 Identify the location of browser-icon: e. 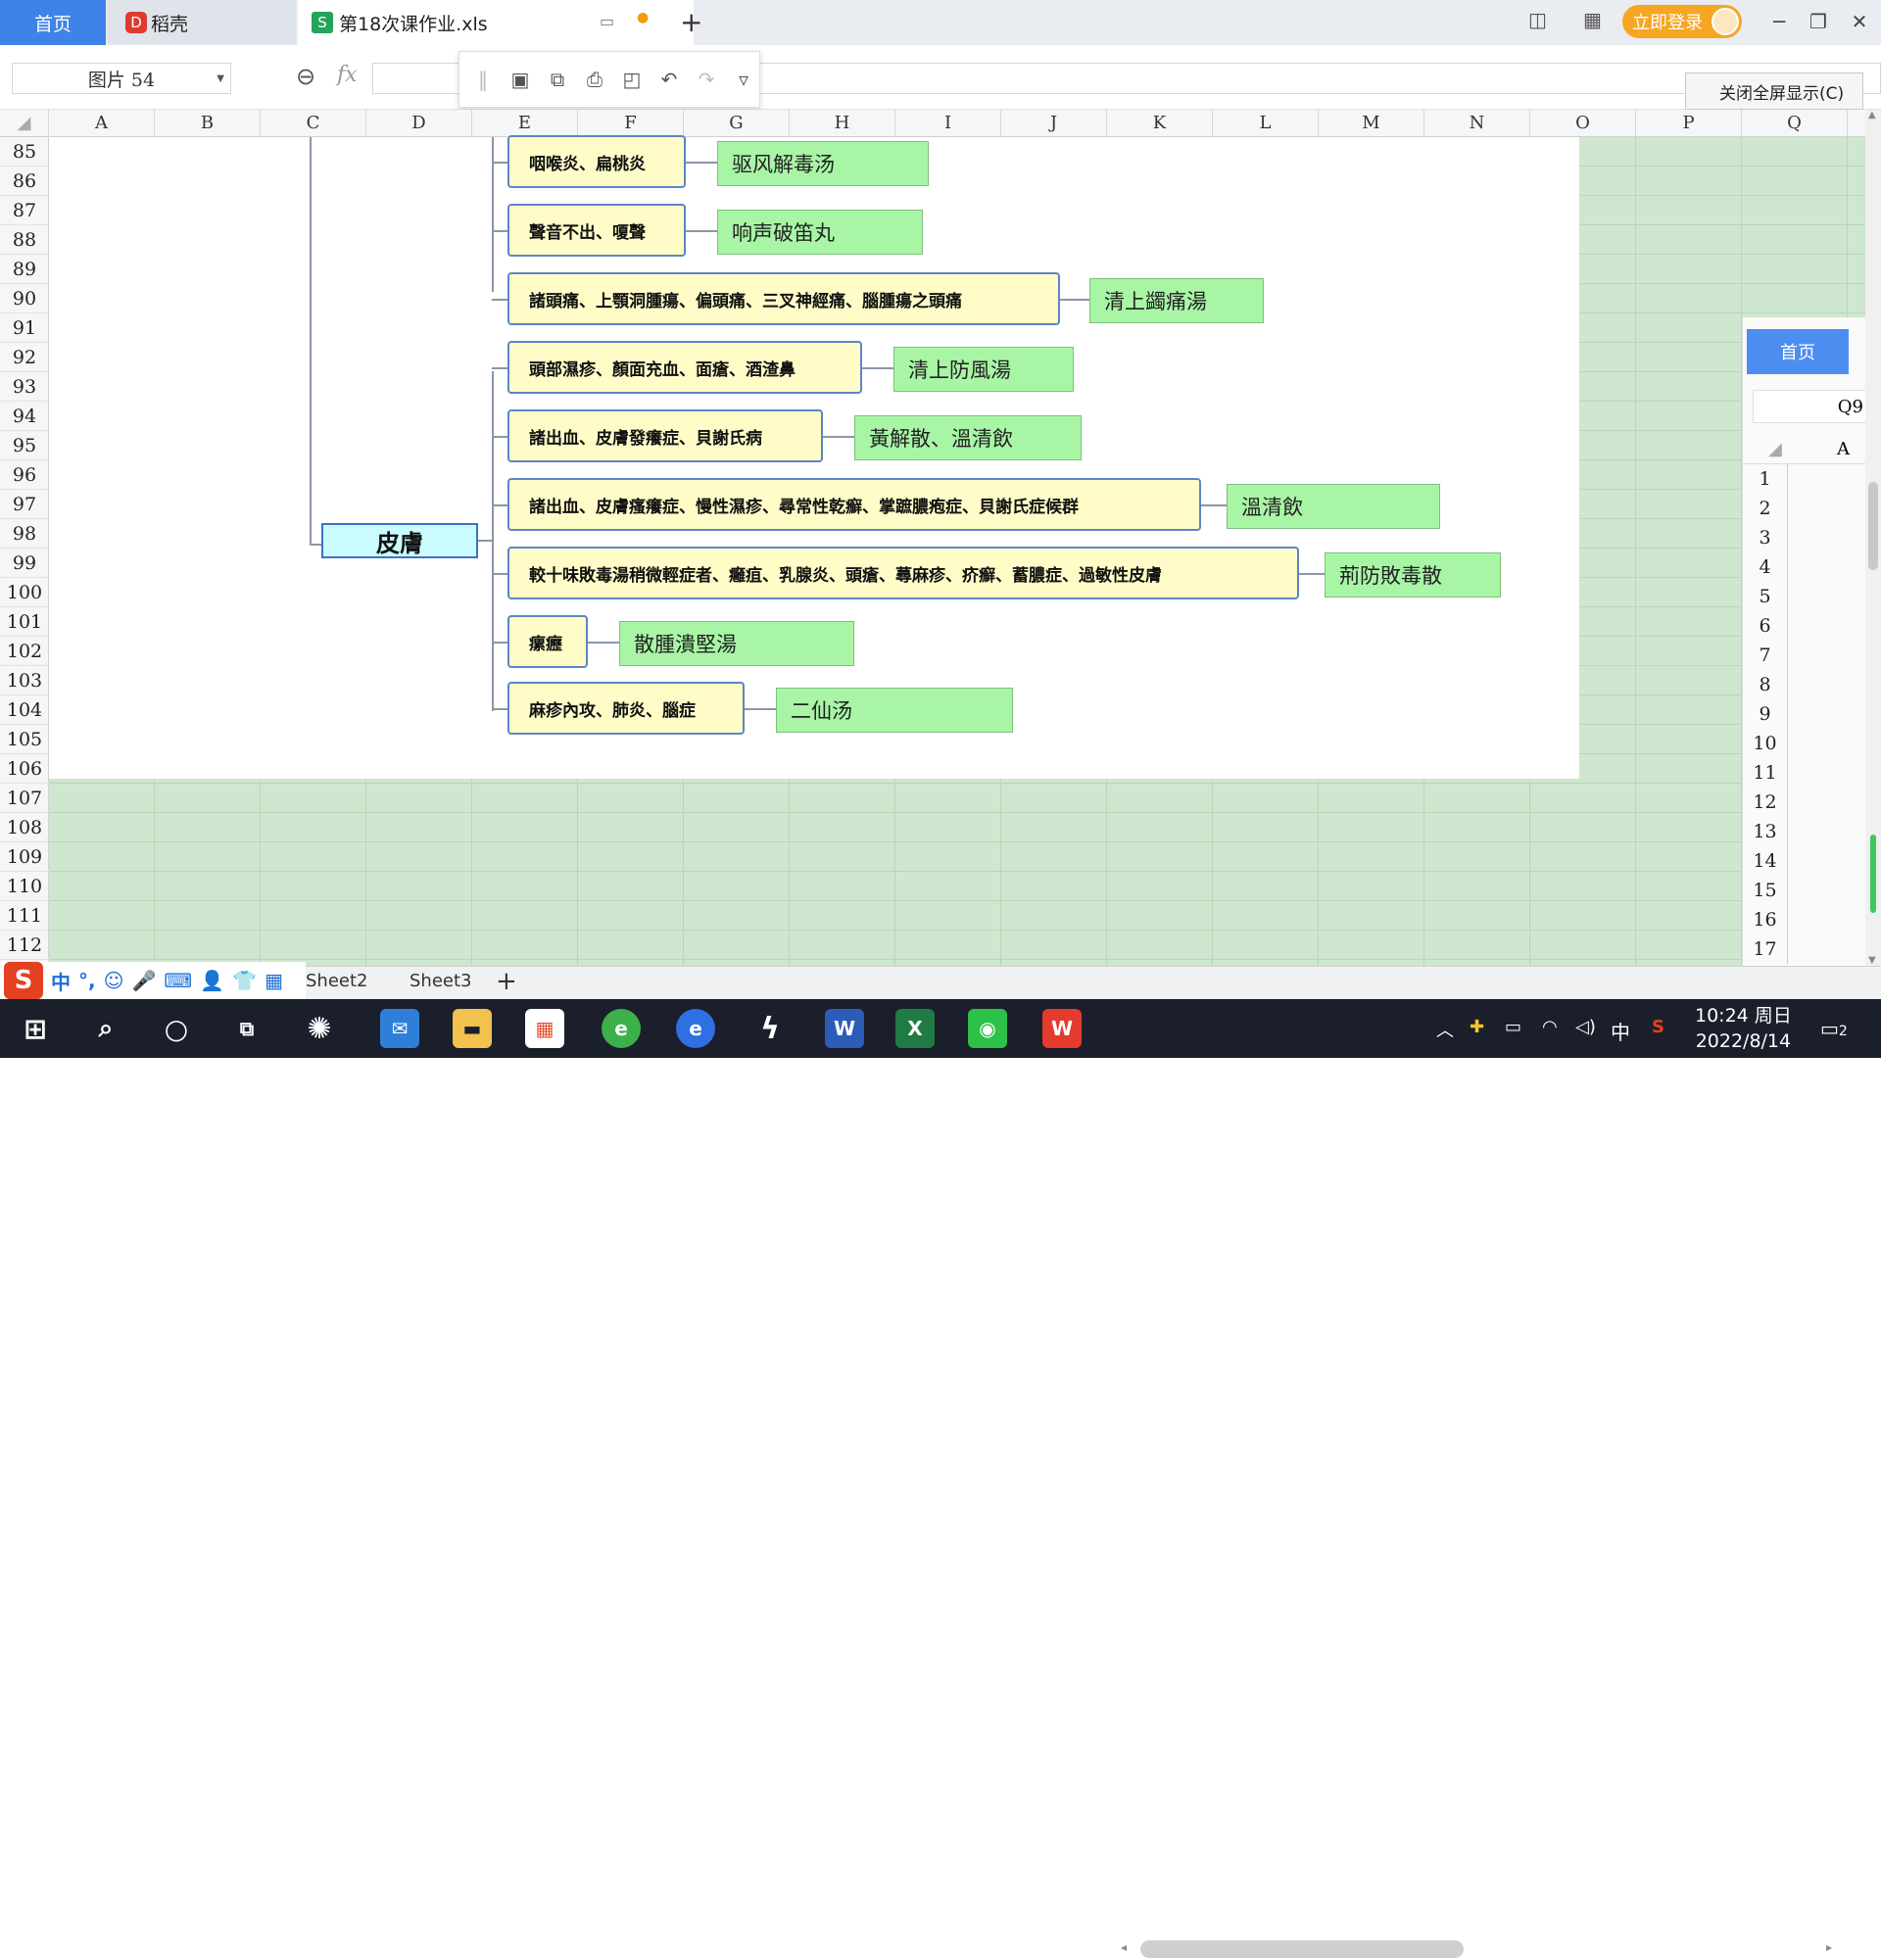
(621, 1028).